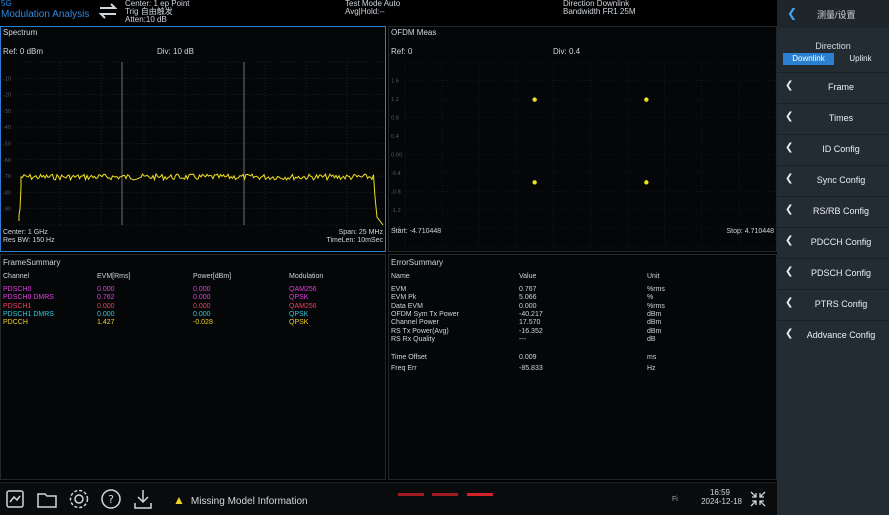 The height and width of the screenshot is (515, 889). What do you see at coordinates (17, 306) in the screenshot?
I see `frame-cell-channel: PDSCH1` at bounding box center [17, 306].